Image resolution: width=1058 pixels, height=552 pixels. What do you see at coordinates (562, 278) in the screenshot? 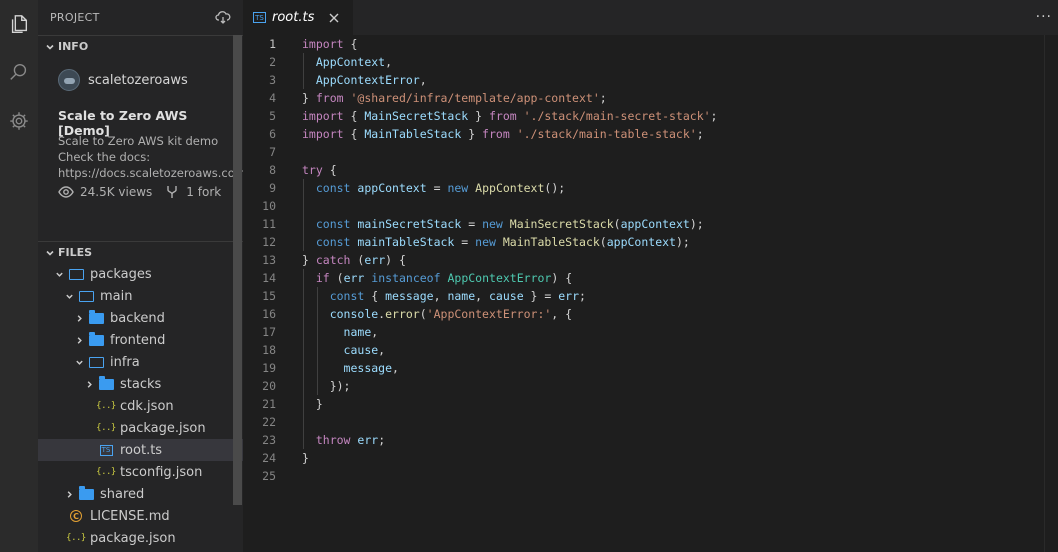
I see `code-token: ) {` at bounding box center [562, 278].